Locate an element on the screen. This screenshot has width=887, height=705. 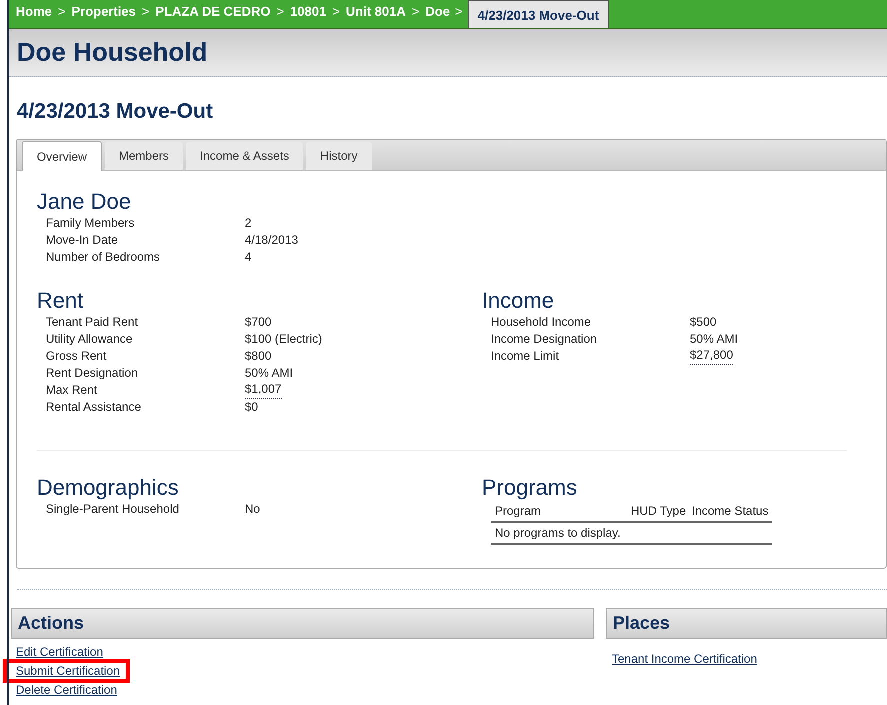
action-link: Edit Certification is located at coordinates (60, 652).